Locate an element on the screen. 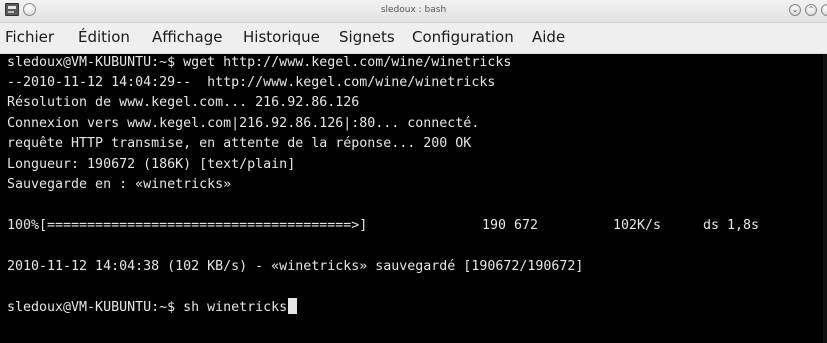 This screenshot has height=343, width=827. current-command: sledoux@VM-KUBUNTU:~$ sh winetricks is located at coordinates (147, 307).